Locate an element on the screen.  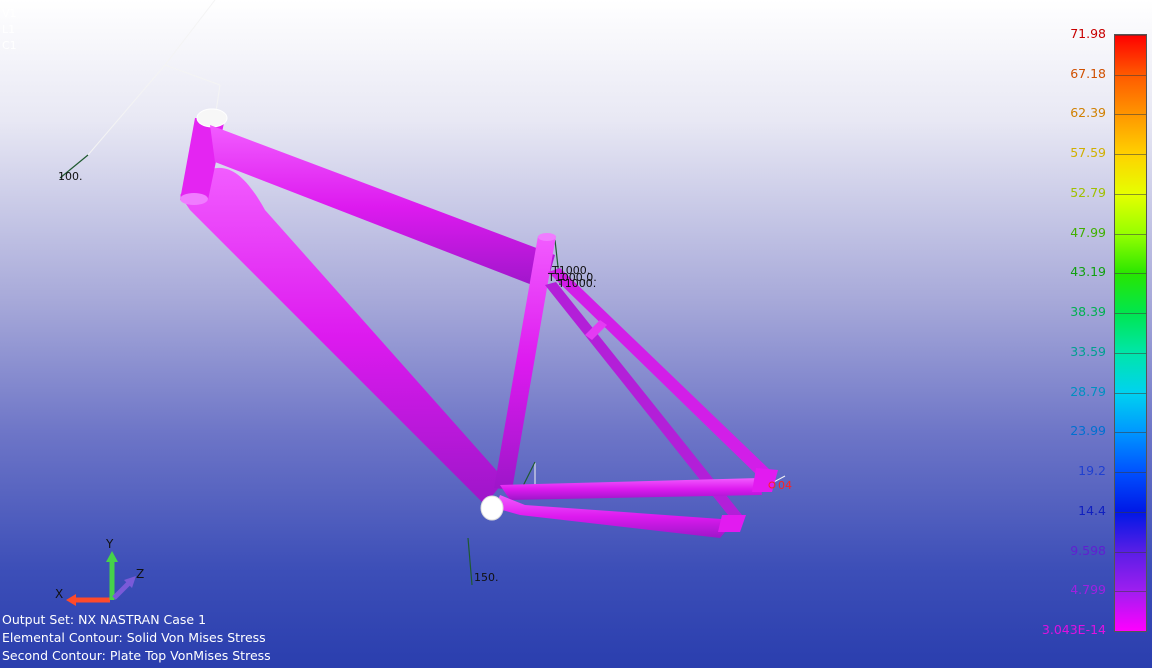
triad-x-label: X is located at coordinates (59, 594).